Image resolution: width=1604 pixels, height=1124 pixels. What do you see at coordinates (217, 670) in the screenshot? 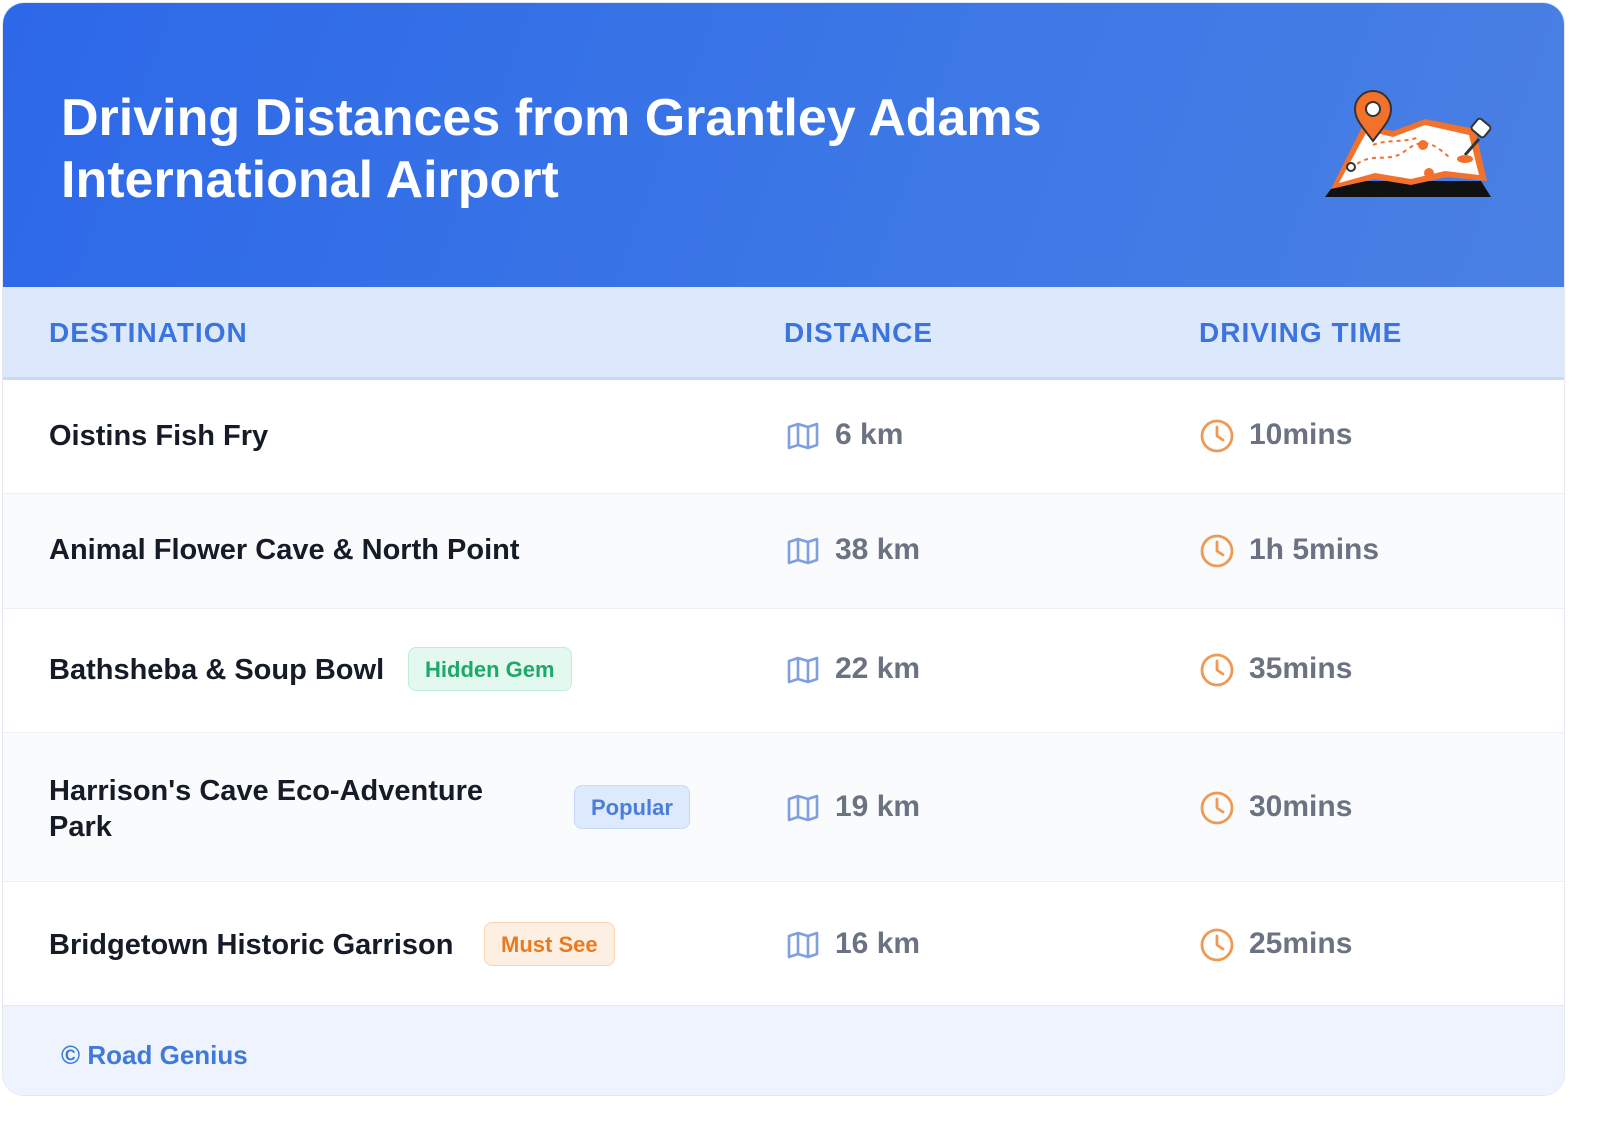
I see `destination-name: Bathsheba & Soup Bowl` at bounding box center [217, 670].